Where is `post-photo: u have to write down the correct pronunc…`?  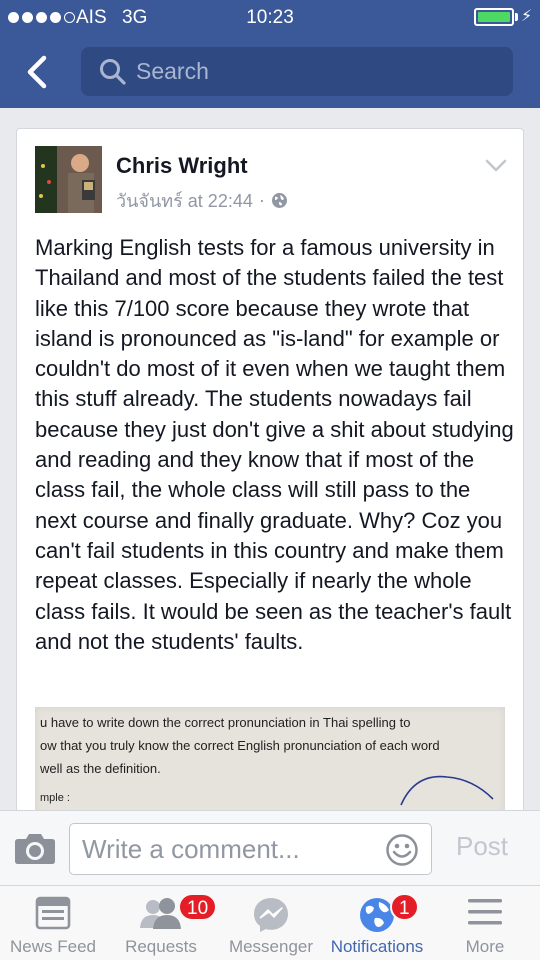
post-photo: u have to write down the correct pronunc… is located at coordinates (270, 758).